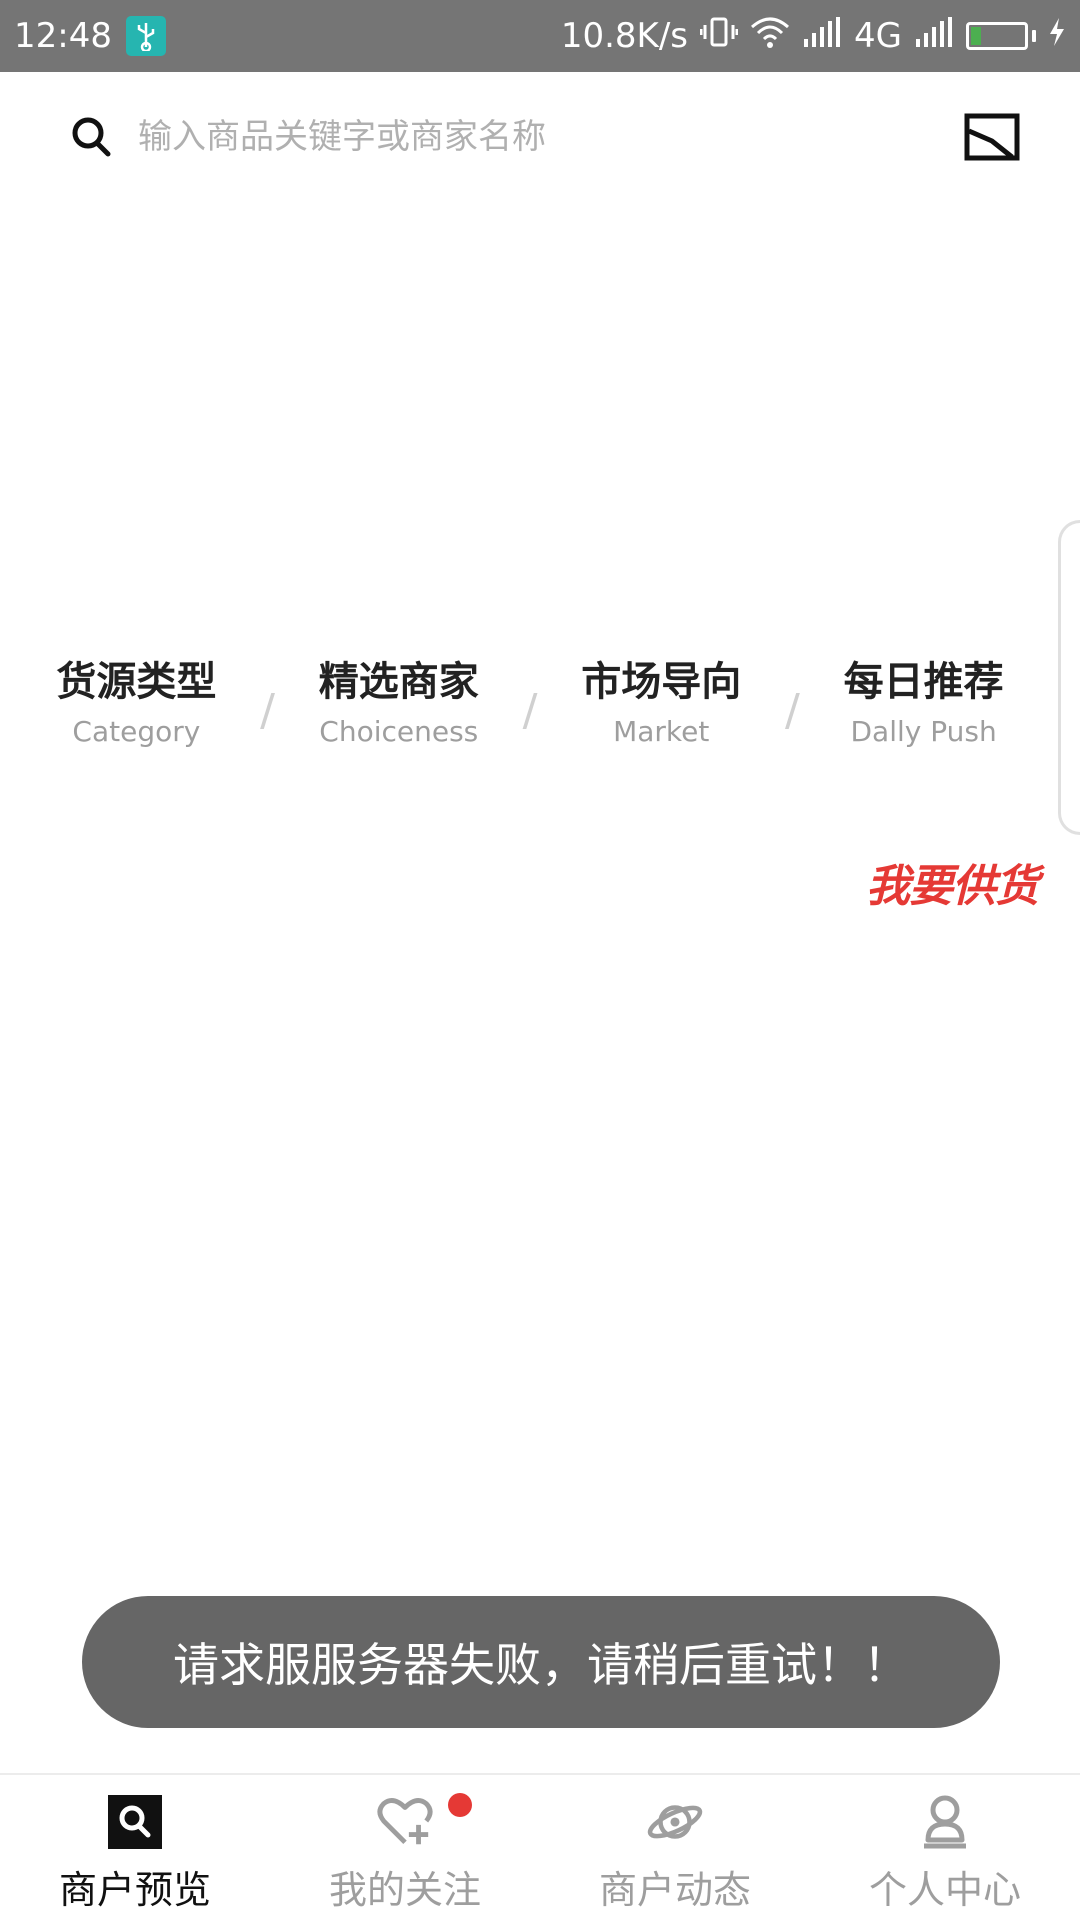 This screenshot has height=1920, width=1080. What do you see at coordinates (878, 36) in the screenshot?
I see `network-type: 4G` at bounding box center [878, 36].